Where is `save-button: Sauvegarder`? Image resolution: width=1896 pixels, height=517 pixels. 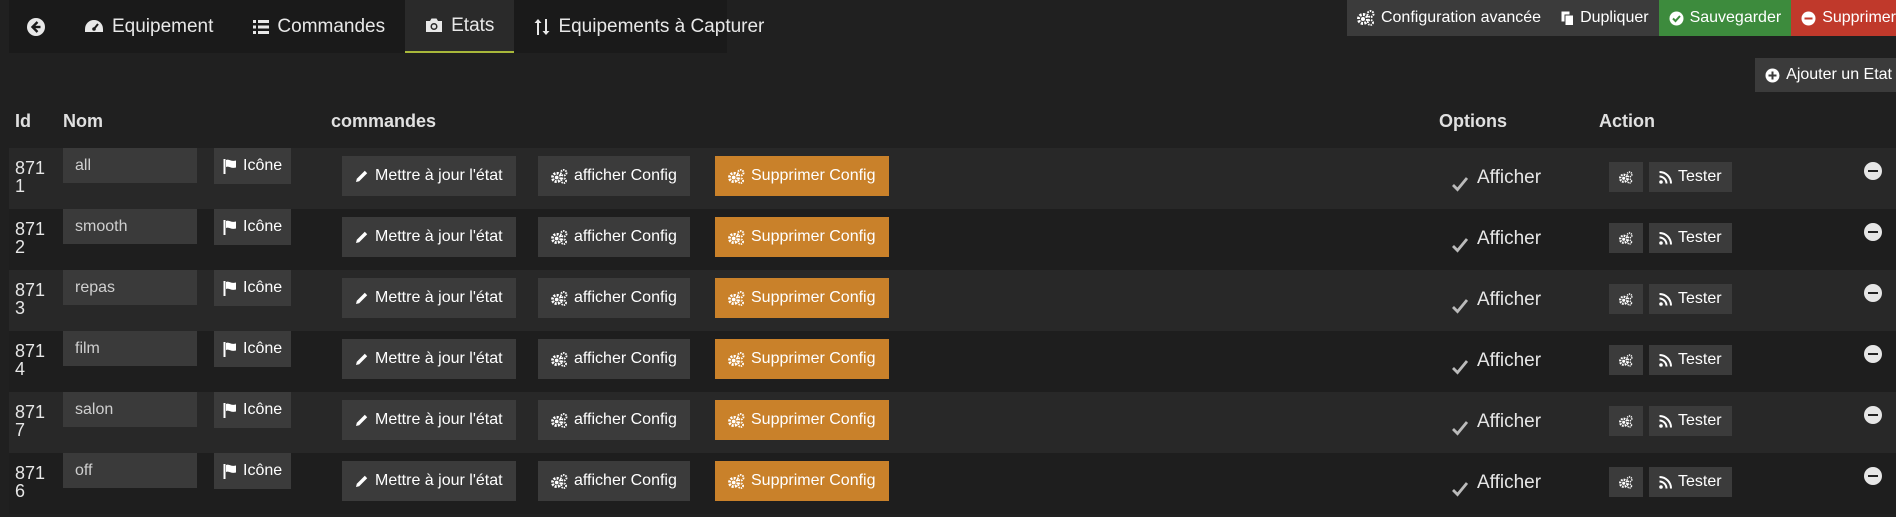 save-button: Sauvegarder is located at coordinates (1725, 18).